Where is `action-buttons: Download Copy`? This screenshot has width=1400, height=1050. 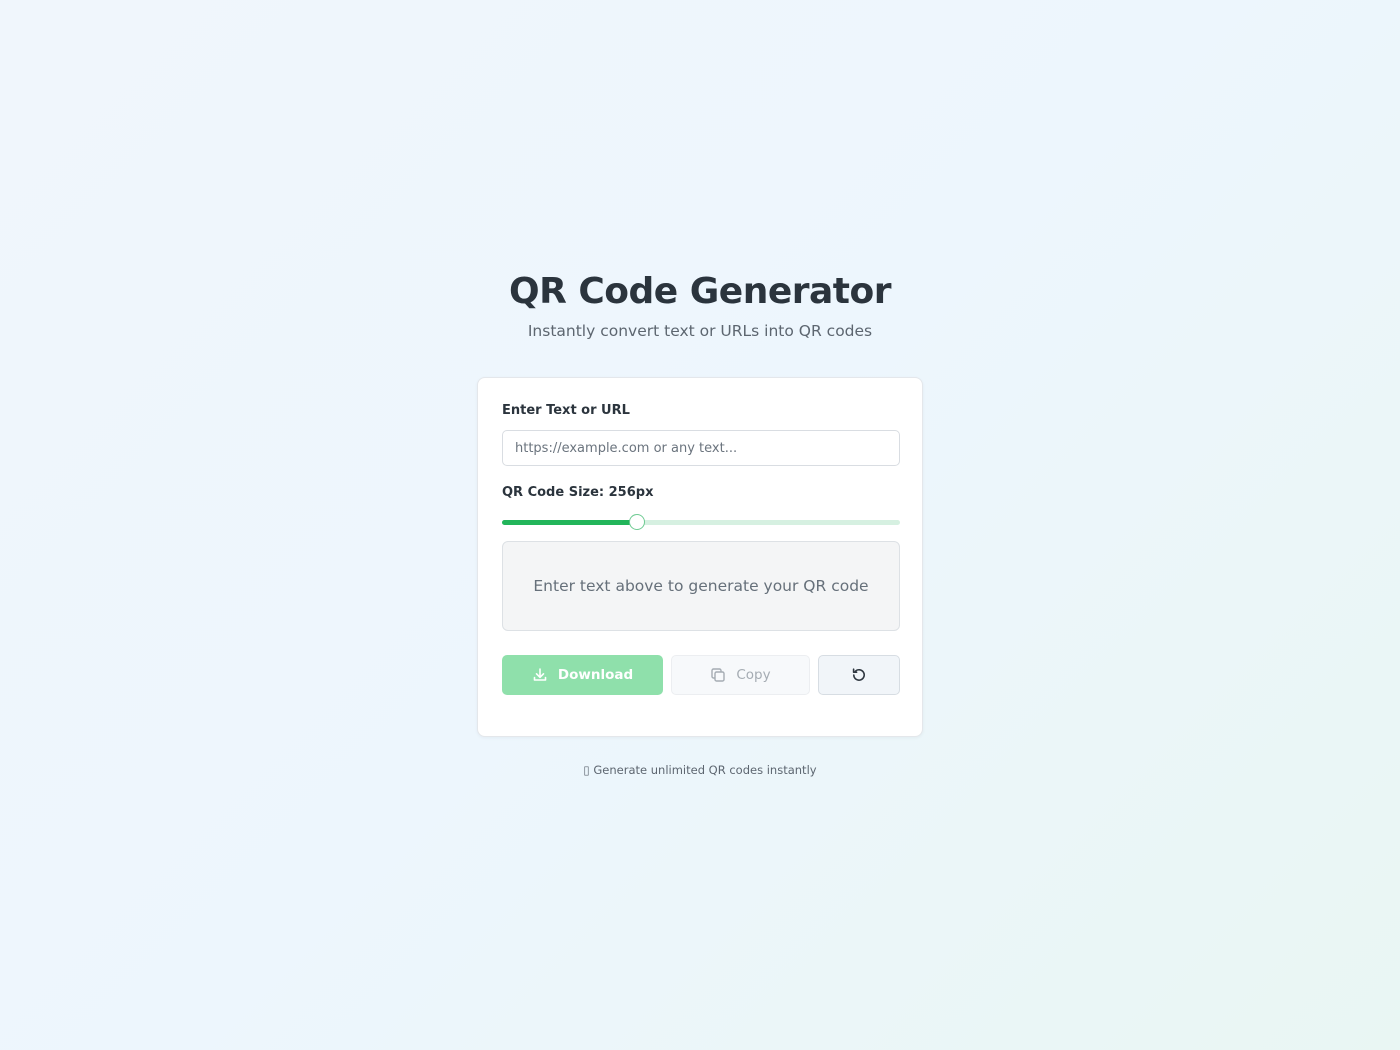
action-buttons: Download Copy is located at coordinates (701, 675).